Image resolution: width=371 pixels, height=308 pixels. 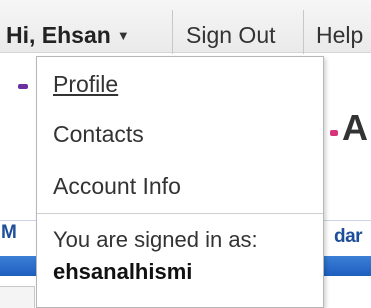 I want to click on heading-fragment: A, so click(x=355, y=127).